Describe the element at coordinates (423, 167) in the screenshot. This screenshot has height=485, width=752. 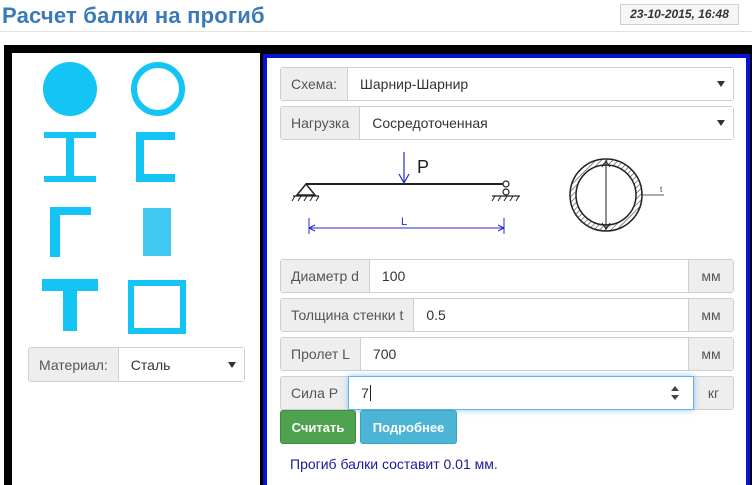
I see `force-label: P` at that location.